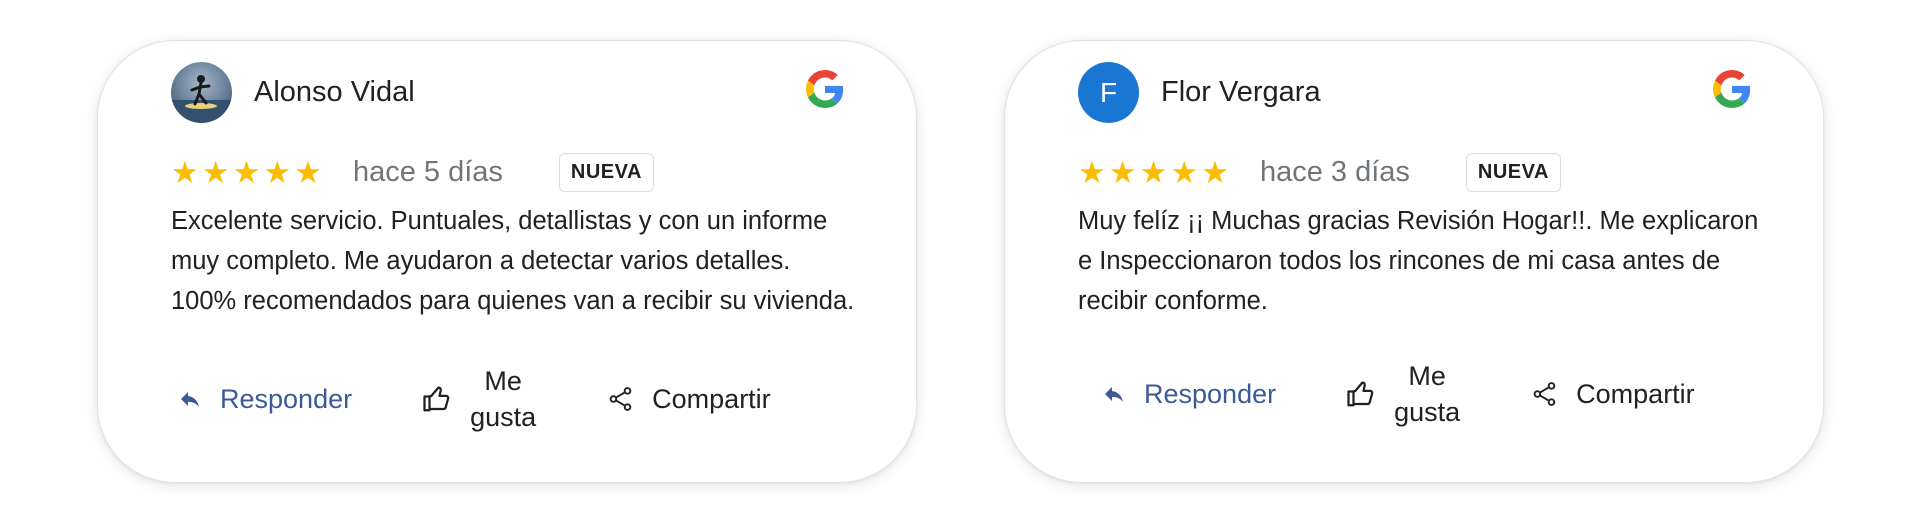  What do you see at coordinates (1241, 92) in the screenshot?
I see `author-name: Flor Vergara` at bounding box center [1241, 92].